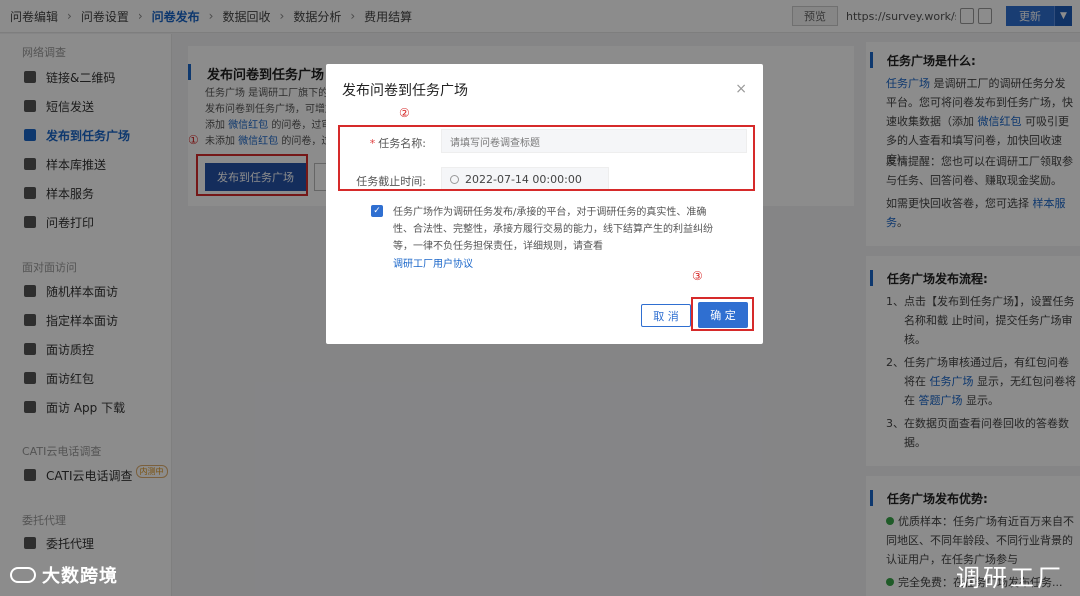 The height and width of the screenshot is (596, 1080). Describe the element at coordinates (404, 113) in the screenshot. I see `annotation-number: ②` at that location.